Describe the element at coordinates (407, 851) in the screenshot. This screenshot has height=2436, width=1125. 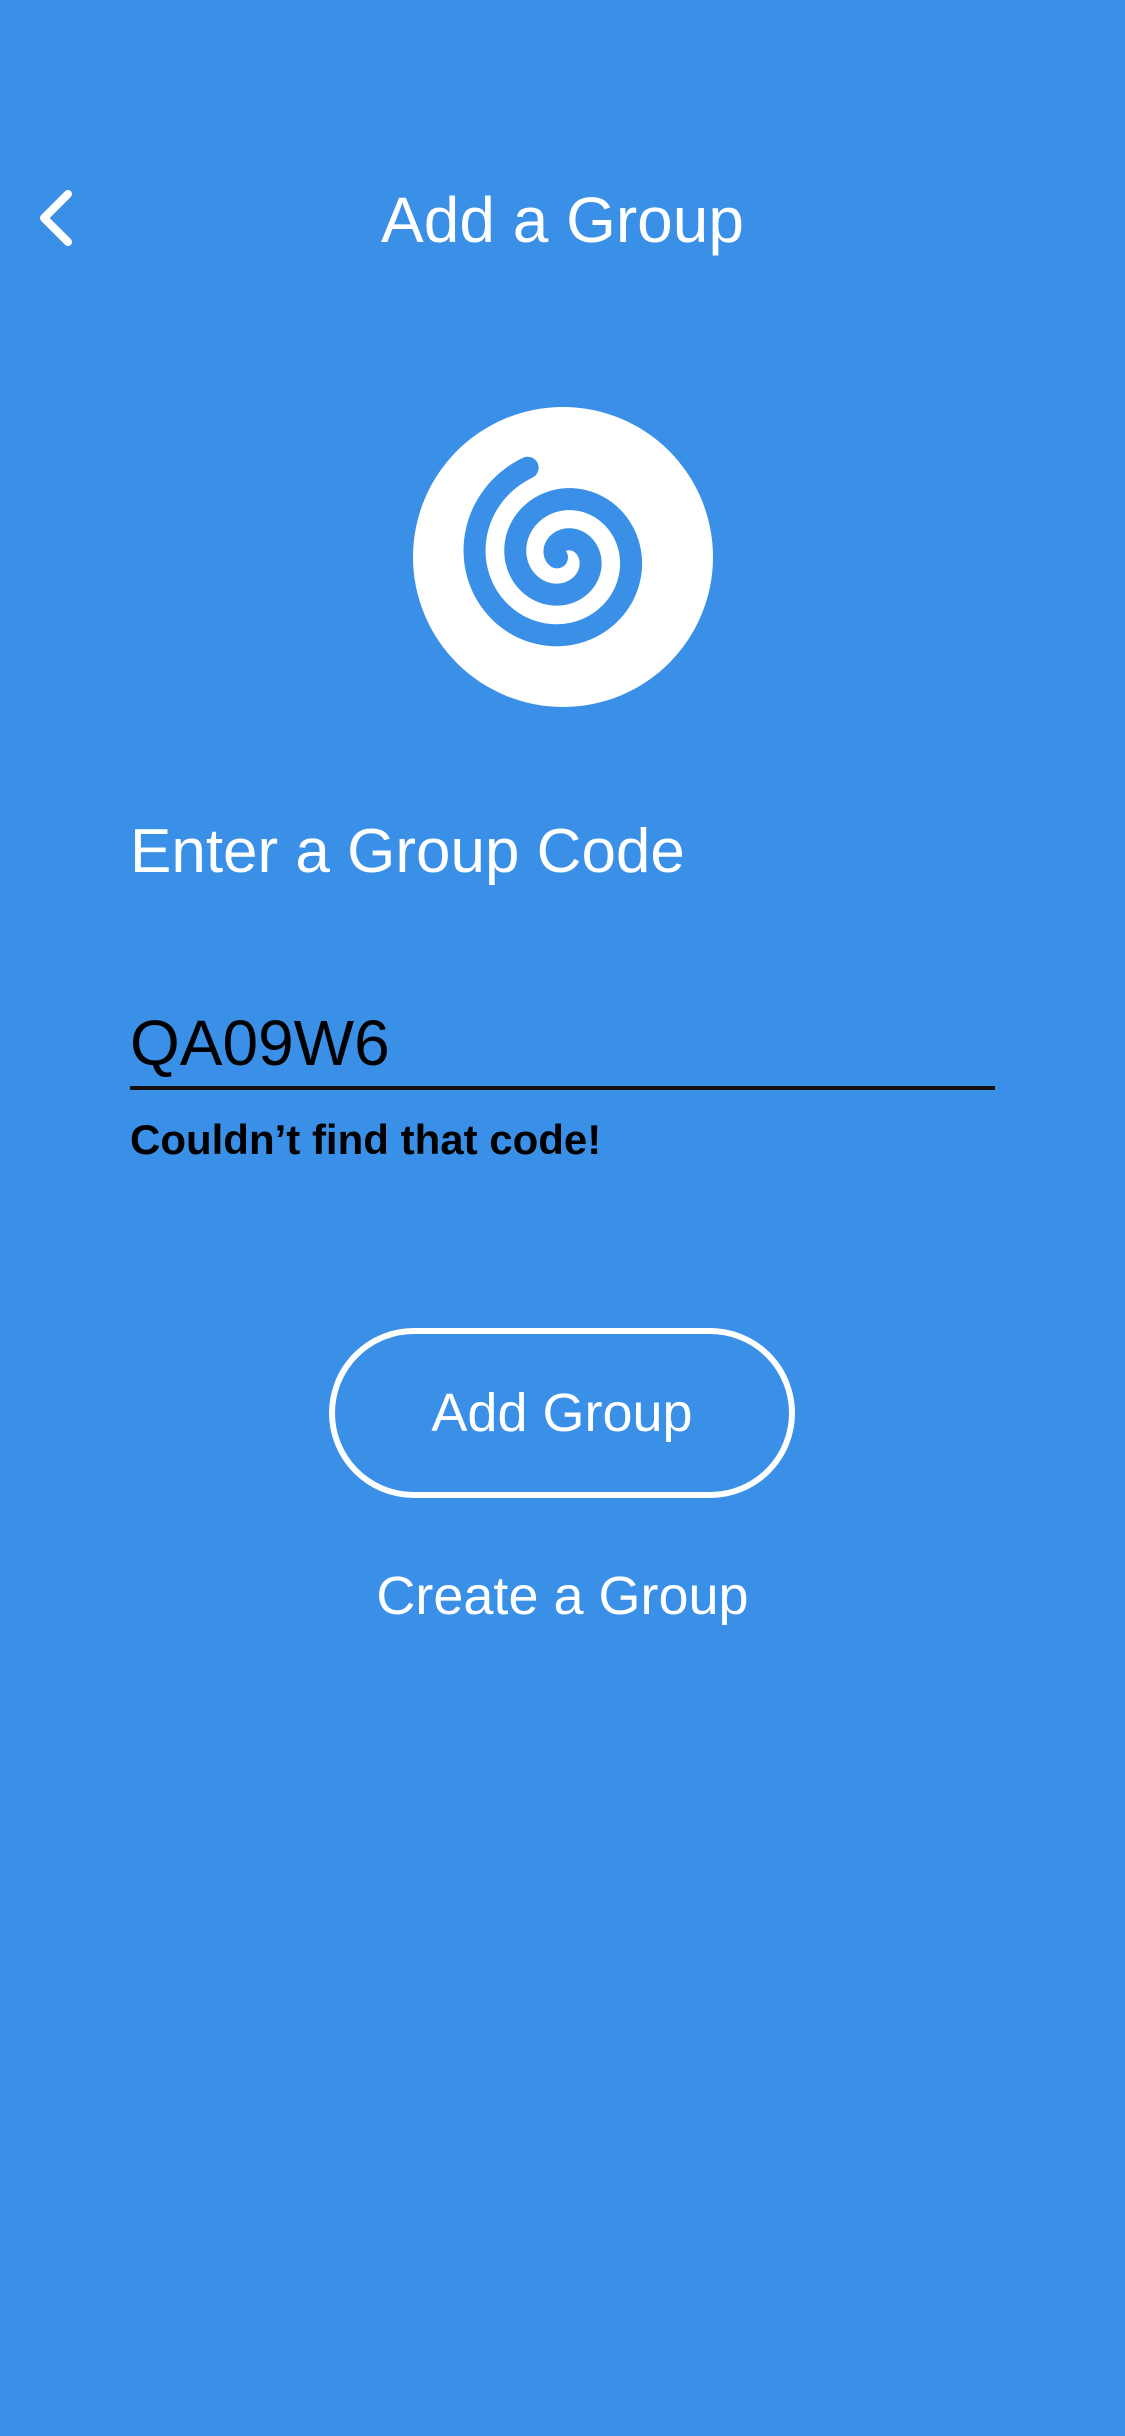
I see `code-heading: Enter a Group Code` at that location.